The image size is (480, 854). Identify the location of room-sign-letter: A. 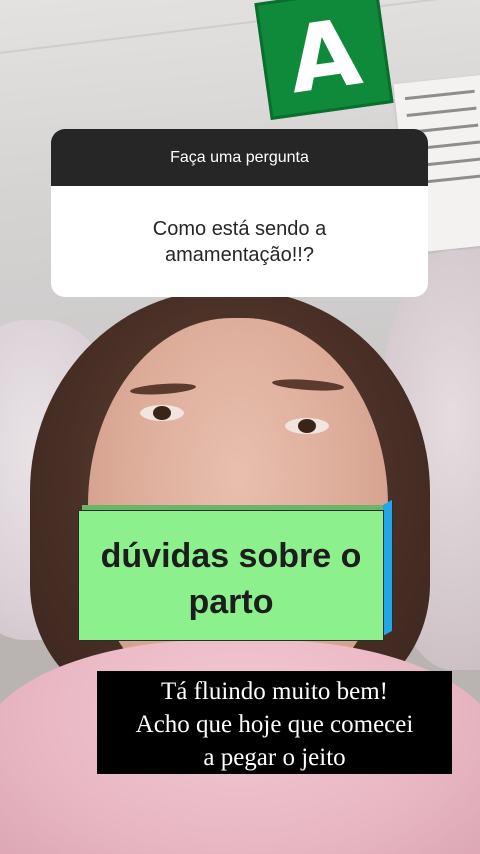
(324, 57).